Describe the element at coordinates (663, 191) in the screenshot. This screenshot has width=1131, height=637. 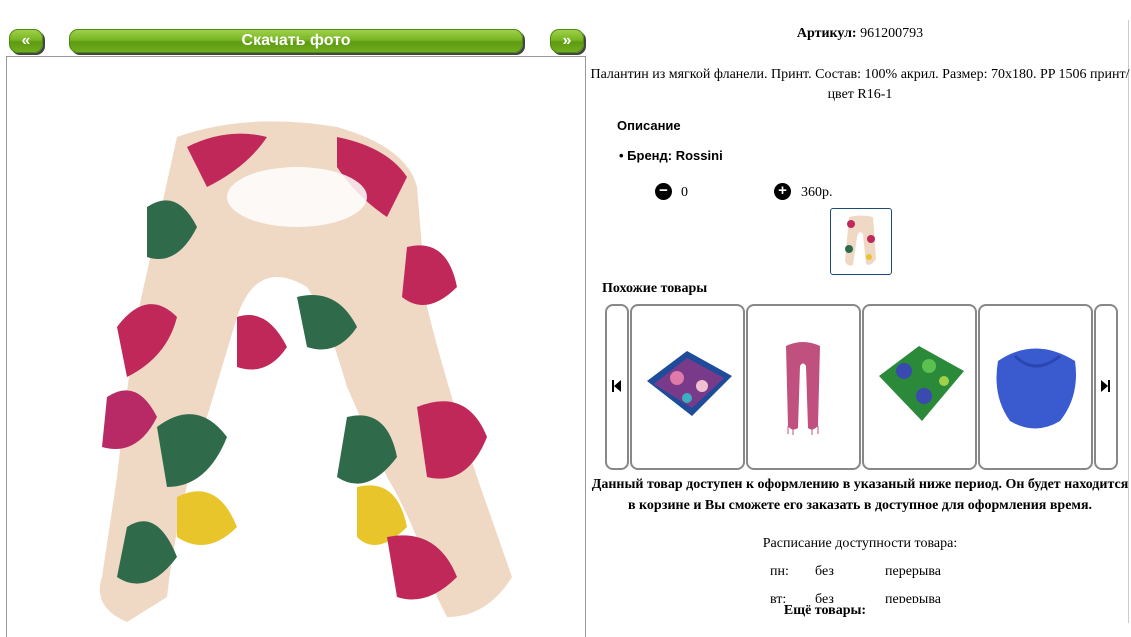
I see `minus-icon: −` at that location.